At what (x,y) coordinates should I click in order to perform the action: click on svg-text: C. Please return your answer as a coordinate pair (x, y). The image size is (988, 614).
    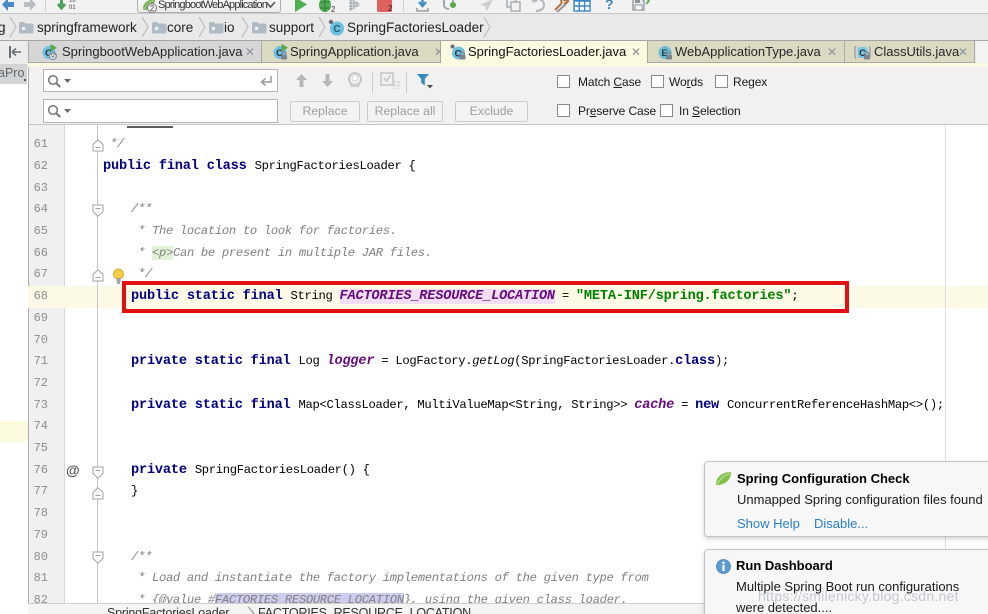
    Looking at the image, I should click on (336, 29).